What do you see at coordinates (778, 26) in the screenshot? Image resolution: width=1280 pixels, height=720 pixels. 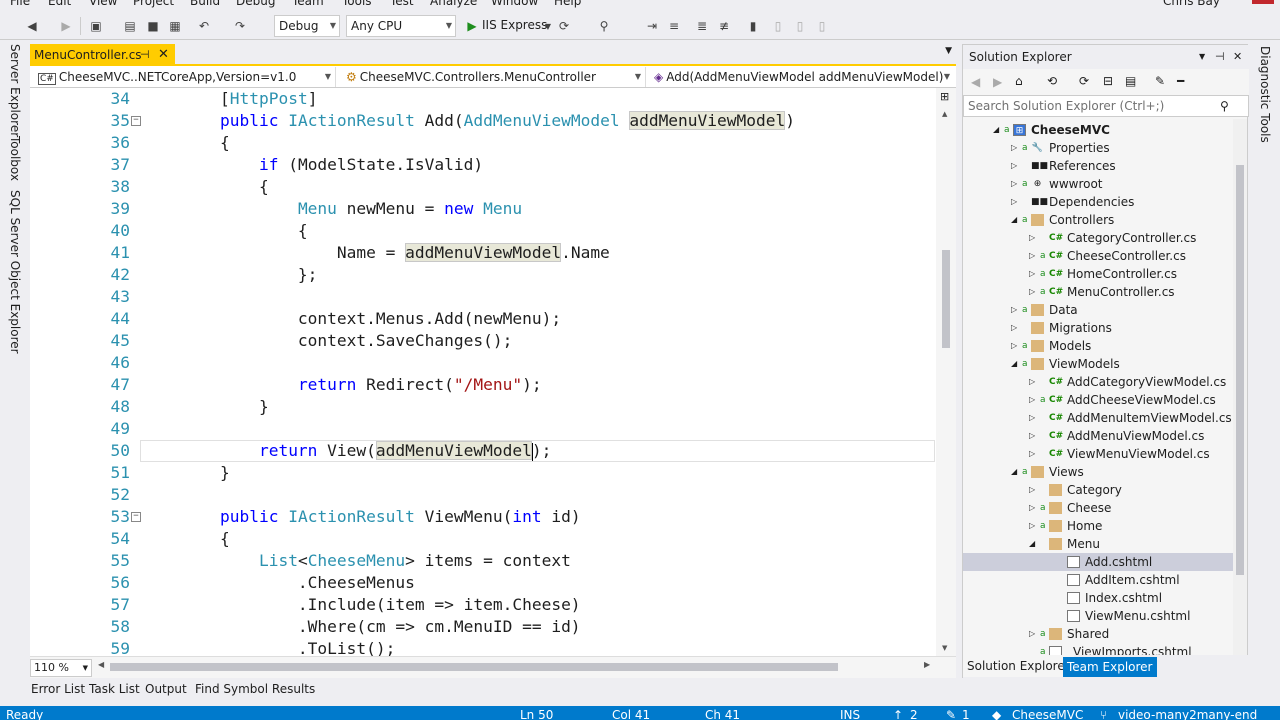 I see `prev-bookmark-icon: ▯` at bounding box center [778, 26].